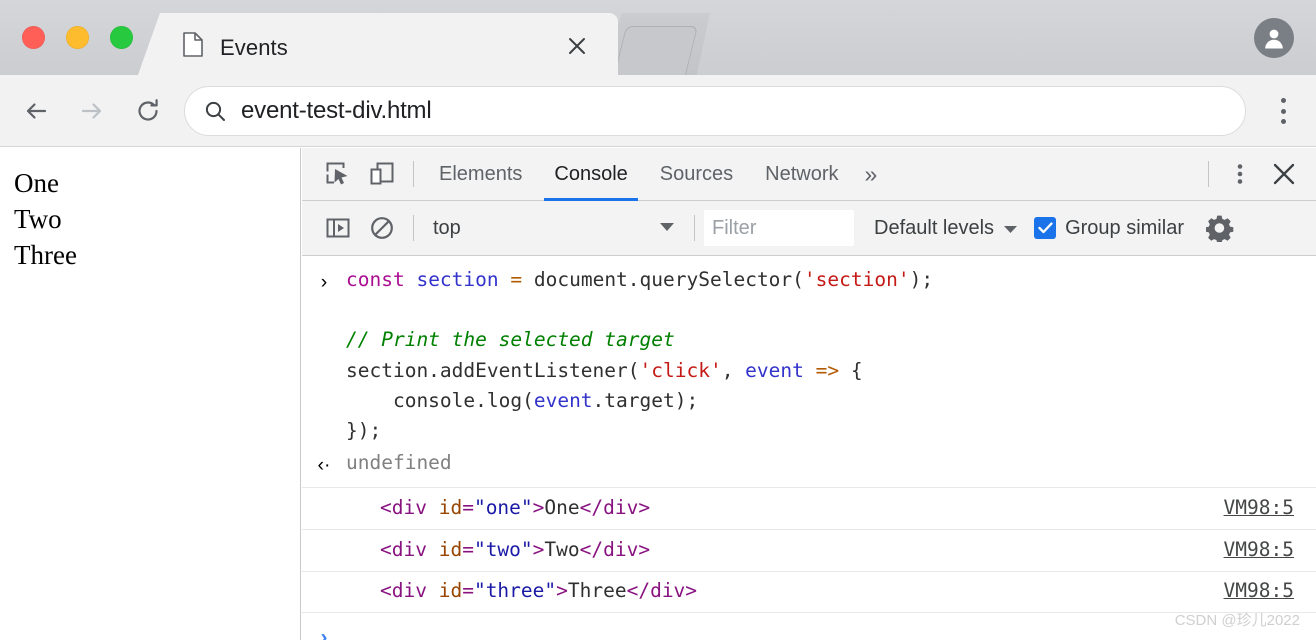 Image resolution: width=1316 pixels, height=640 pixels. I want to click on back-arrow-icon, so click(36, 111).